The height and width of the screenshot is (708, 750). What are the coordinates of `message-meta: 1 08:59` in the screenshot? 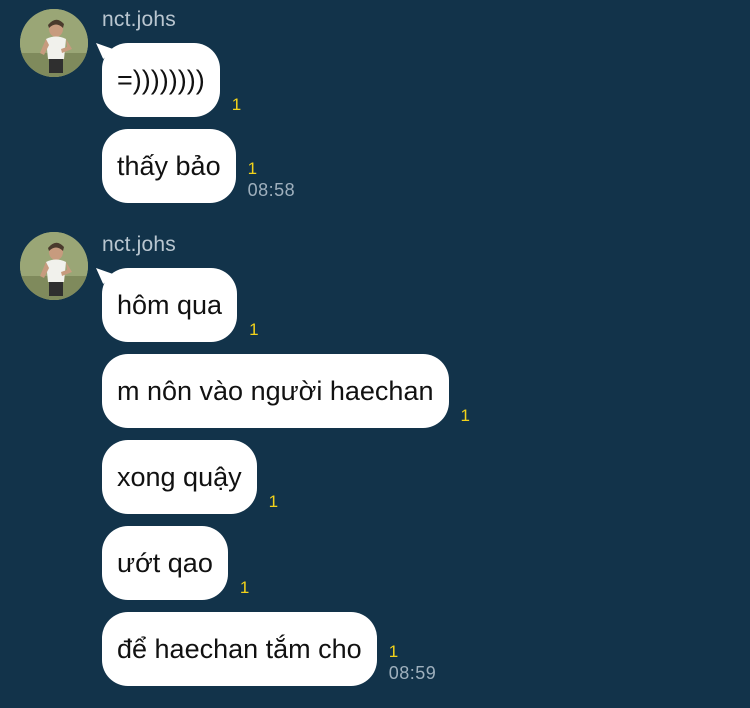 It's located at (413, 664).